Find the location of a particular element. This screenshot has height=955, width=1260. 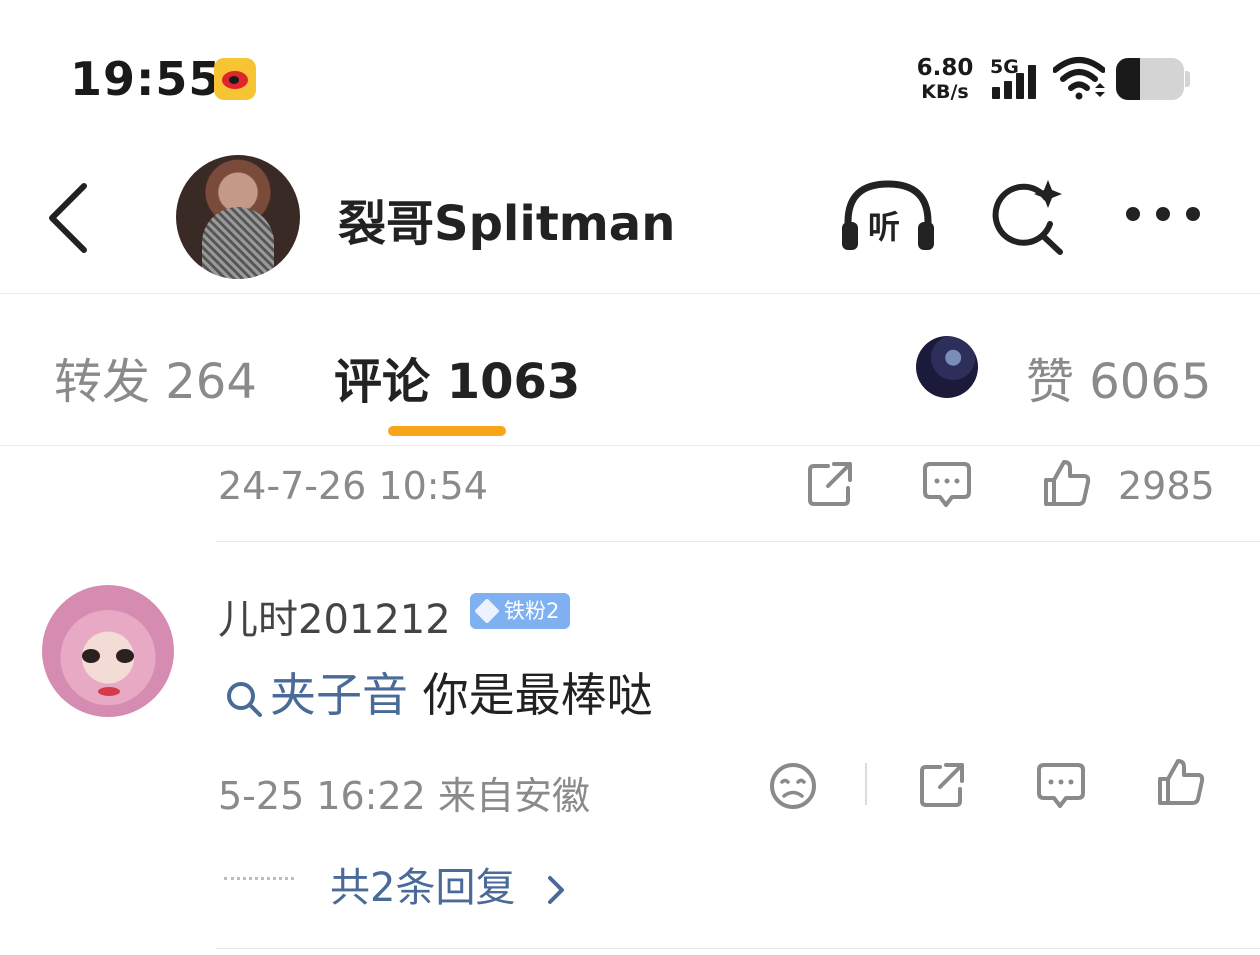

back-chevron-icon is located at coordinates (68, 218).